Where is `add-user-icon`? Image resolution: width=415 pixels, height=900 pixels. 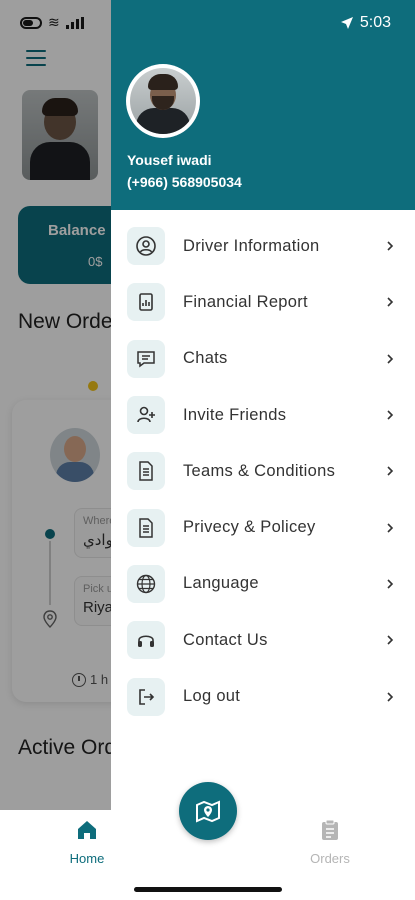 add-user-icon is located at coordinates (146, 415).